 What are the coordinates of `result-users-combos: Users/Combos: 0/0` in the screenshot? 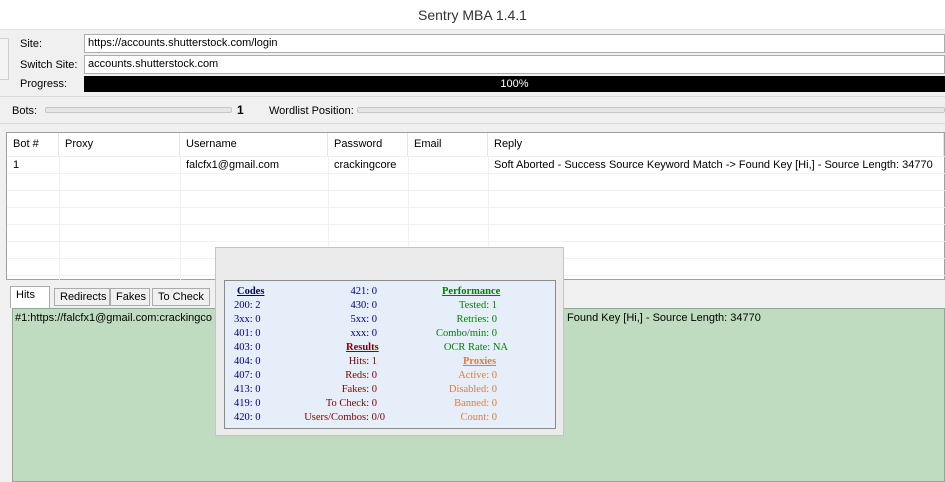 It's located at (344, 417).